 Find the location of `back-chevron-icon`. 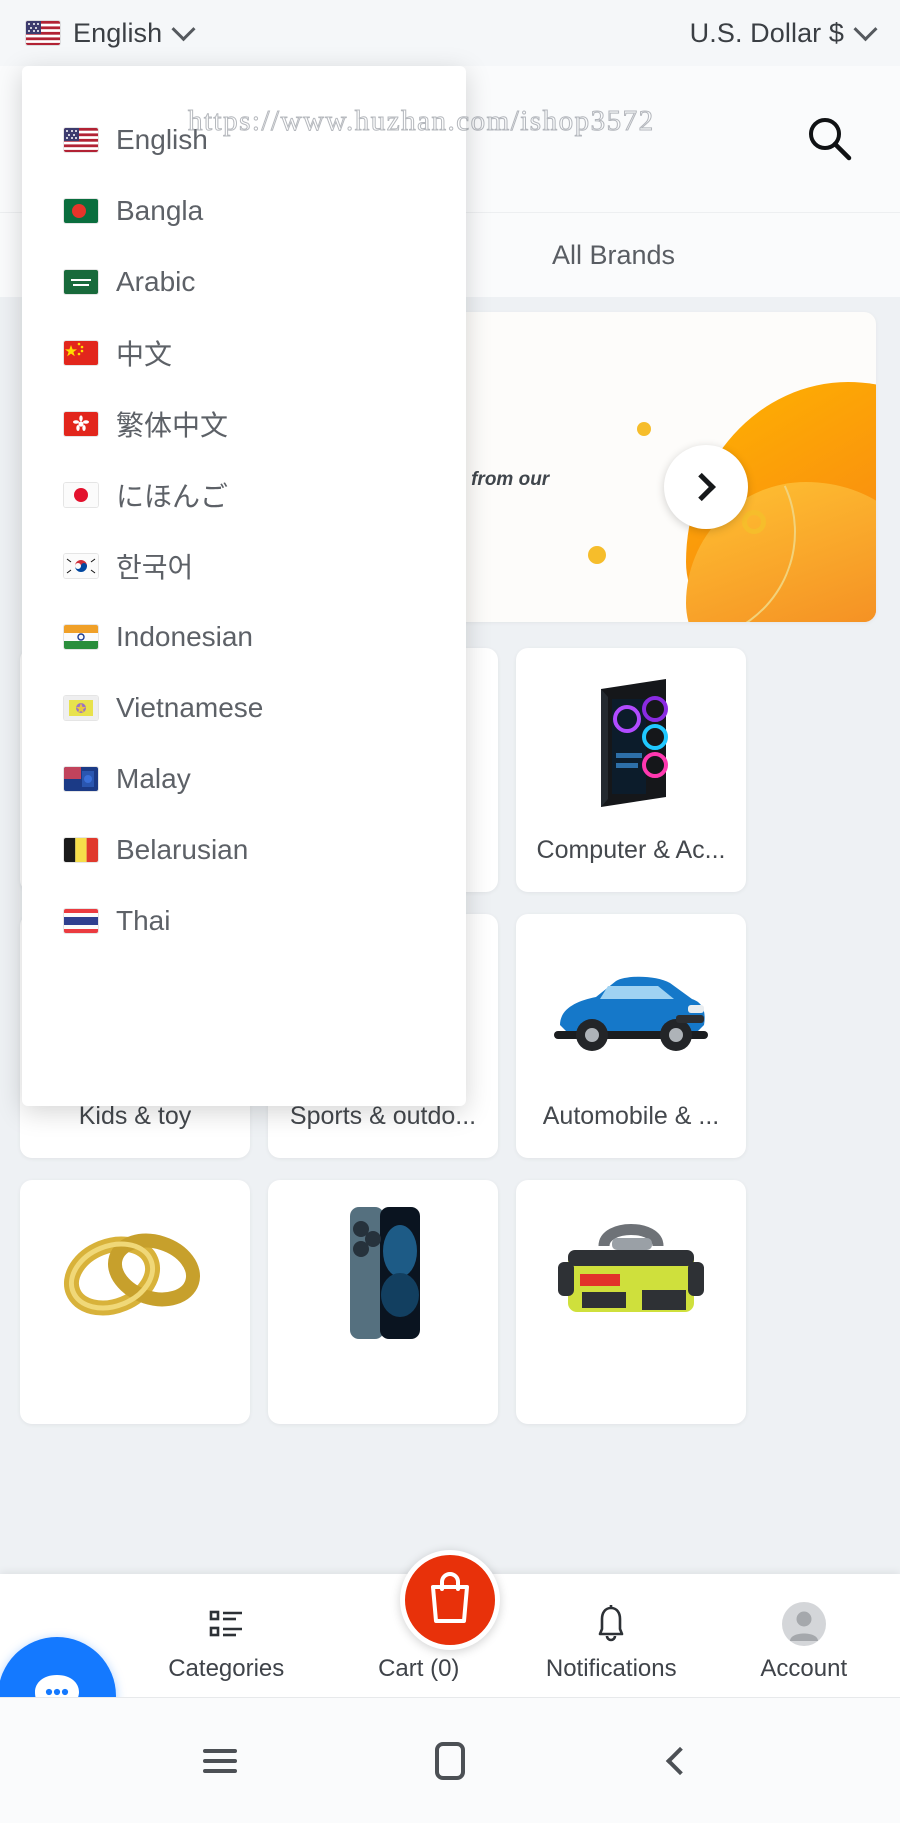

back-chevron-icon is located at coordinates (680, 1760).